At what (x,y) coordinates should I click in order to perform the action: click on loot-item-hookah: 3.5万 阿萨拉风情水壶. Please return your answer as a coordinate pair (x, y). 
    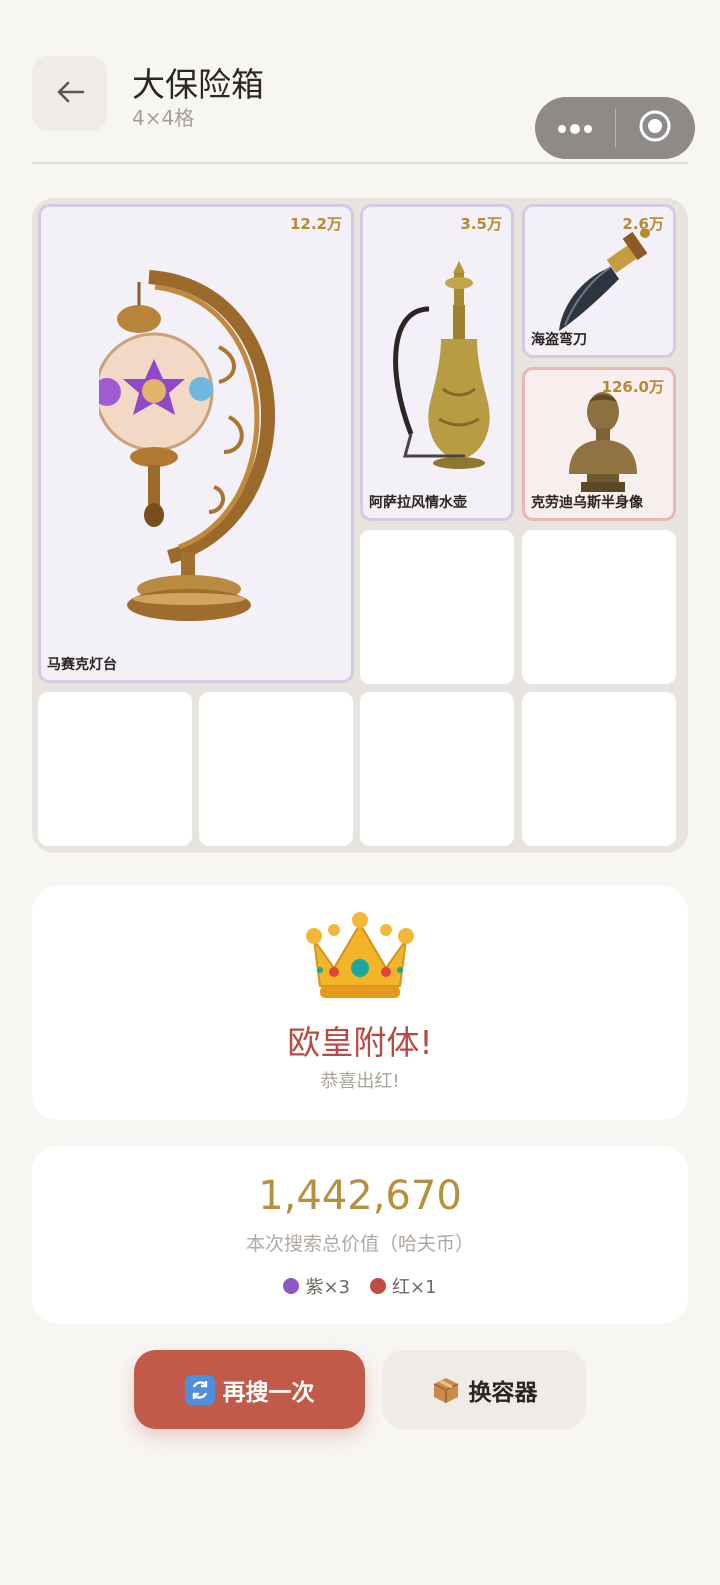
    Looking at the image, I should click on (437, 362).